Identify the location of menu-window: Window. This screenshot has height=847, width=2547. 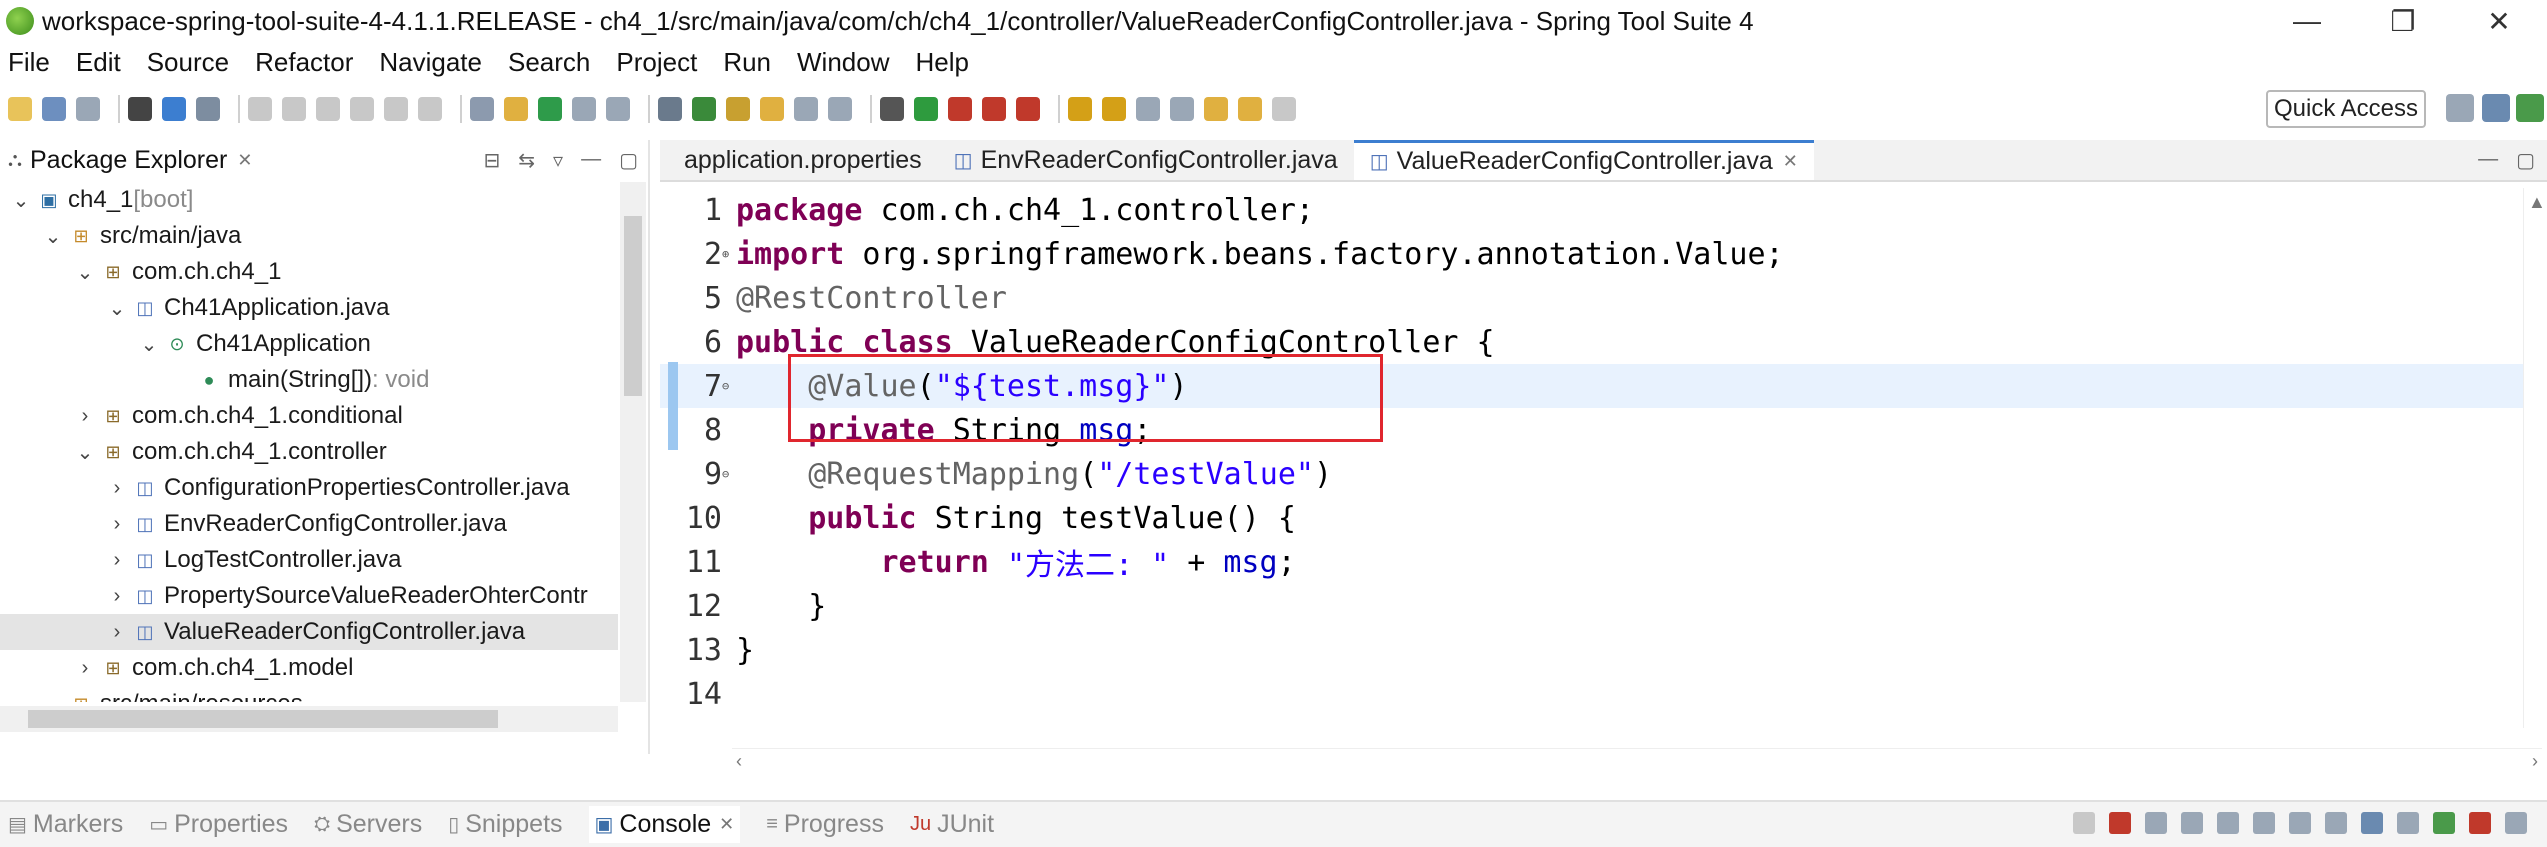
(843, 62).